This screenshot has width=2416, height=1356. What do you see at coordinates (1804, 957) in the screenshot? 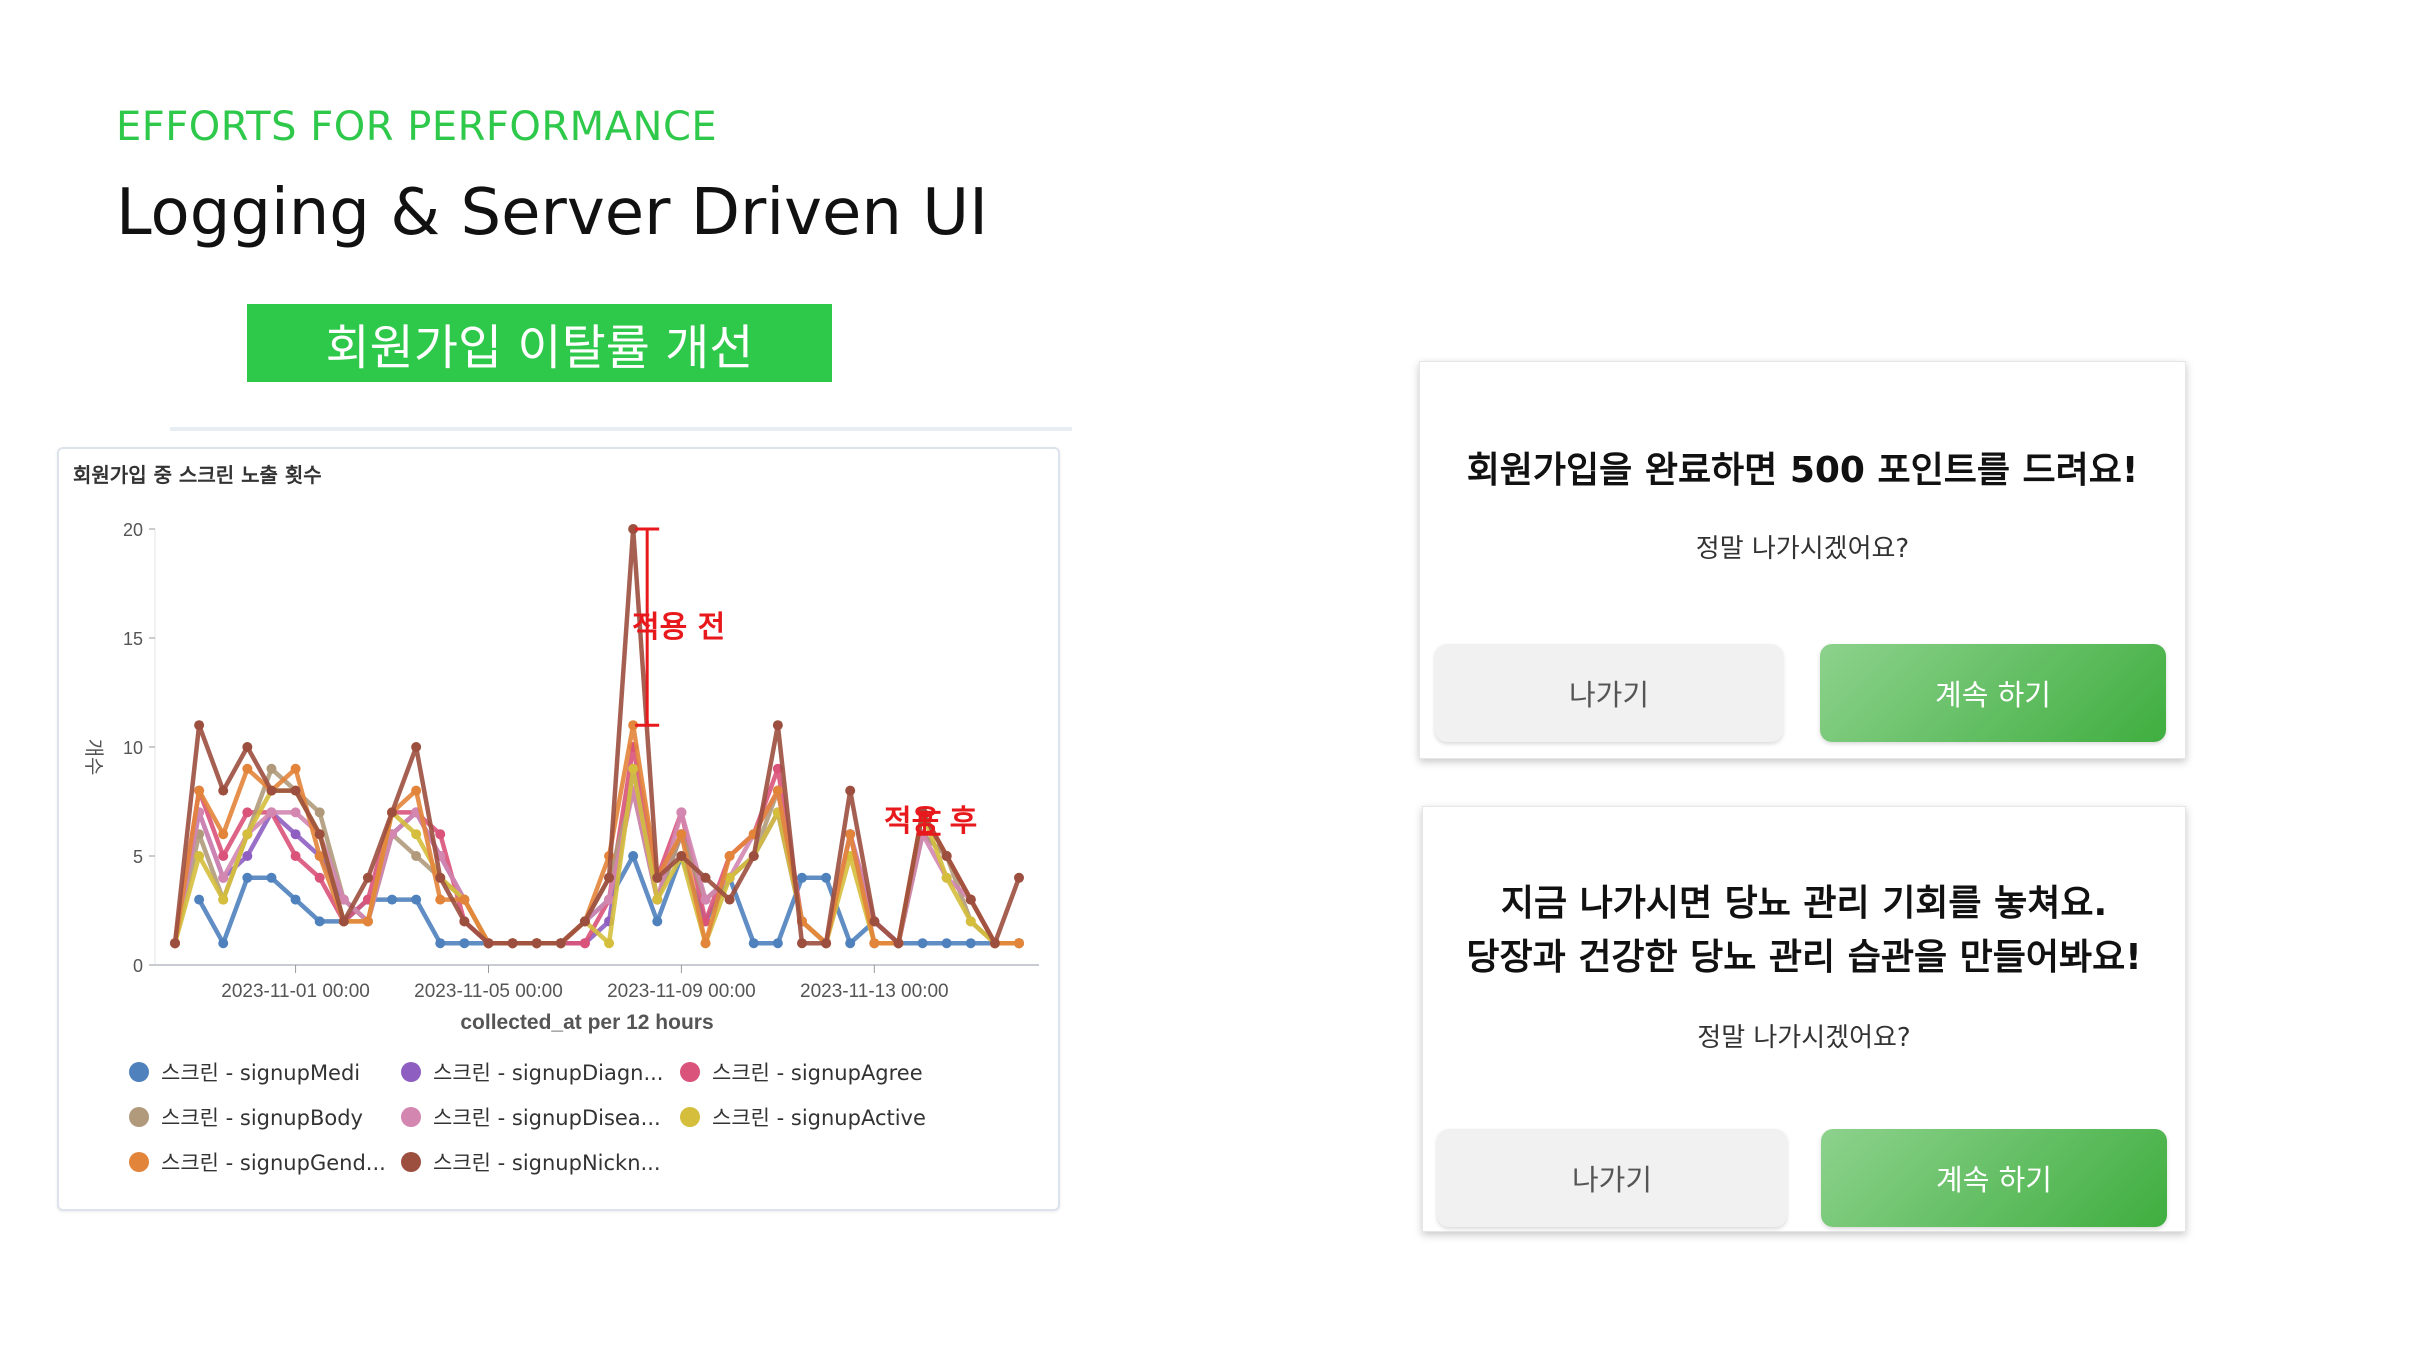
I see `dialog-title-line-2: 당장과 건강한 당뇨 관리 습관을 만들어봐요!` at bounding box center [1804, 957].